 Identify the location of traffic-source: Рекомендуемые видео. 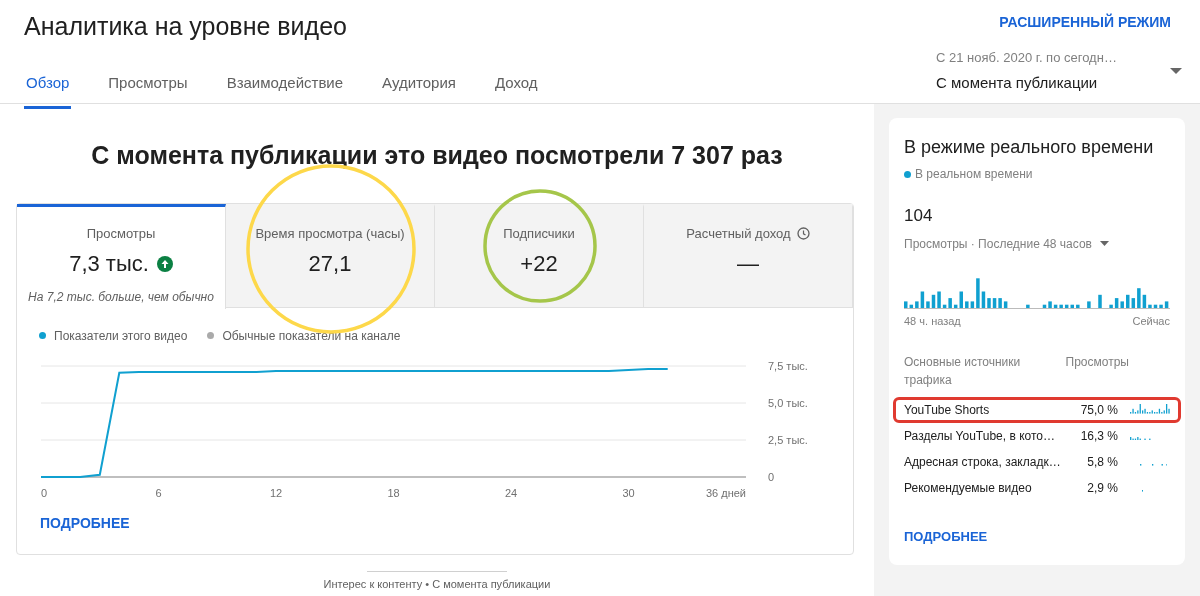
(968, 488).